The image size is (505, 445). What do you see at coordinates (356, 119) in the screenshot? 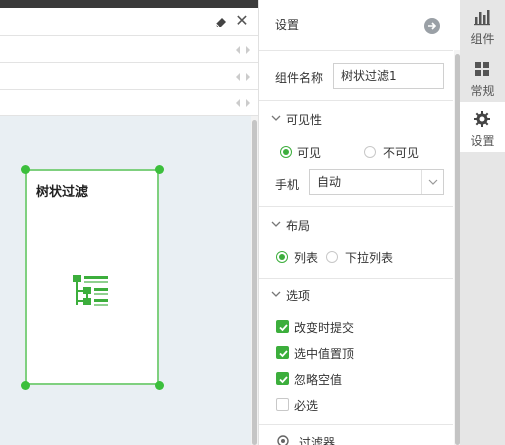
I see `visibility-section-header: 可见性` at bounding box center [356, 119].